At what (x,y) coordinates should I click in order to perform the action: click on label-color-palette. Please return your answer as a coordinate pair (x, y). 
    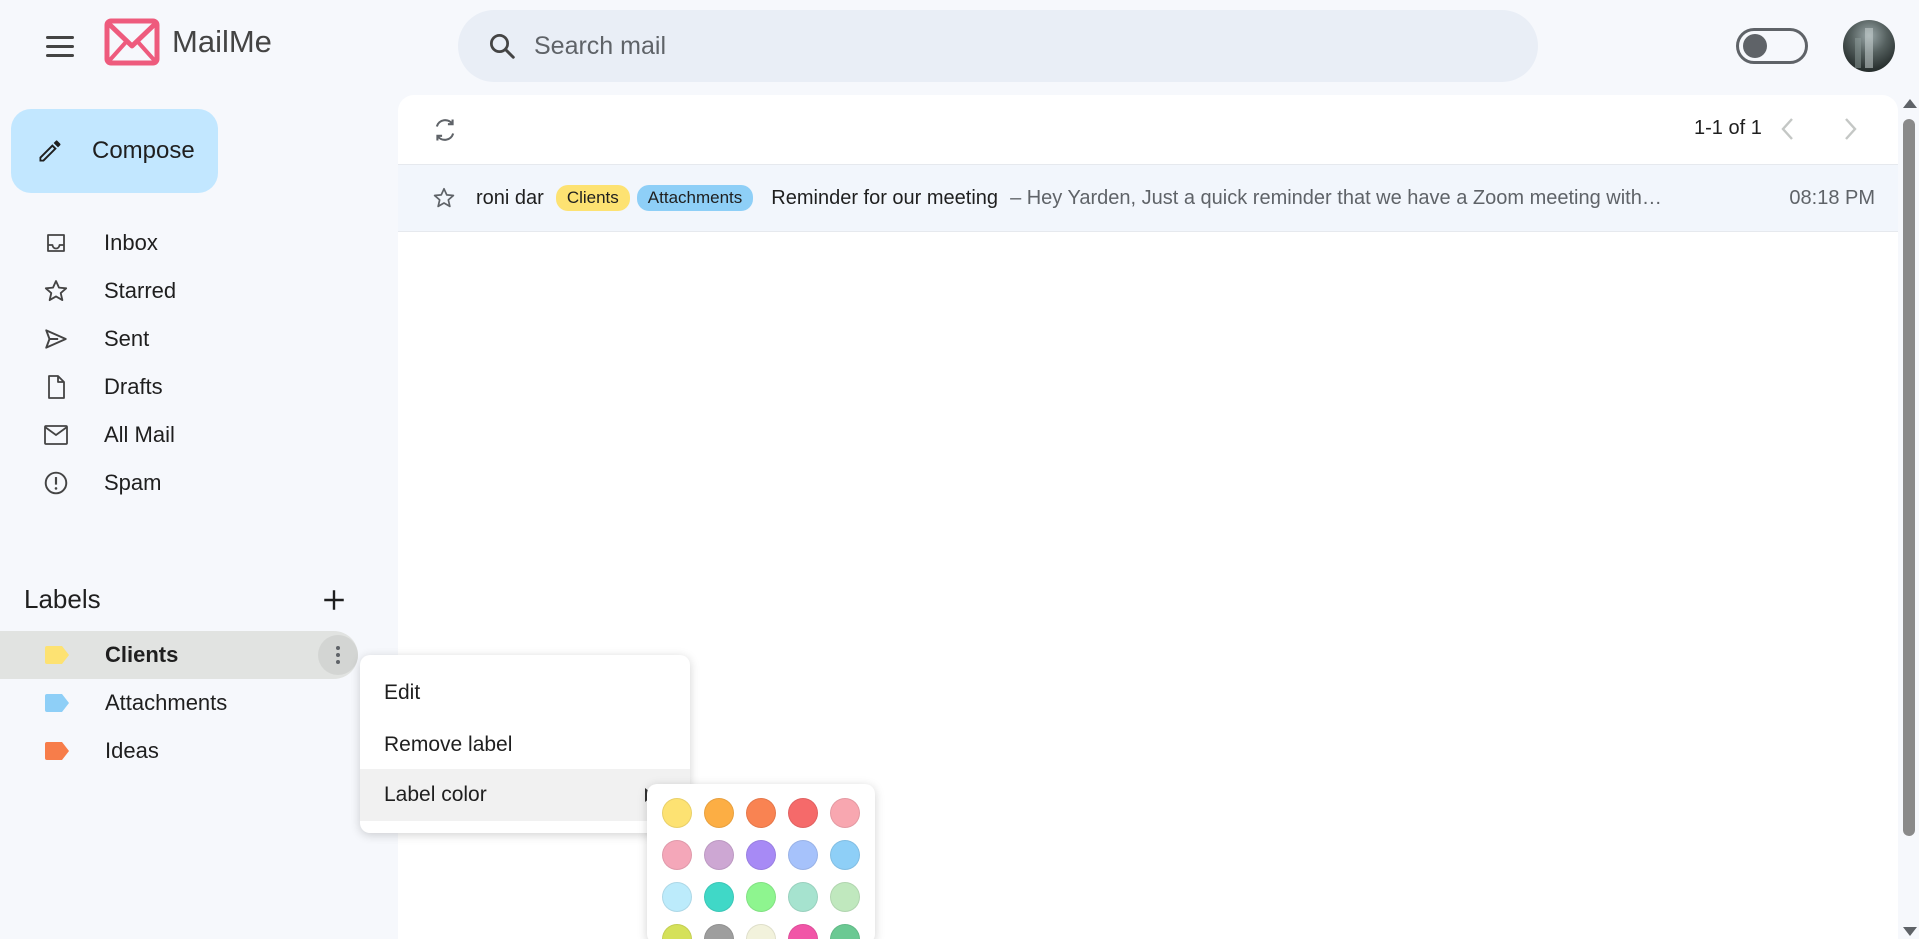
    Looking at the image, I should click on (761, 861).